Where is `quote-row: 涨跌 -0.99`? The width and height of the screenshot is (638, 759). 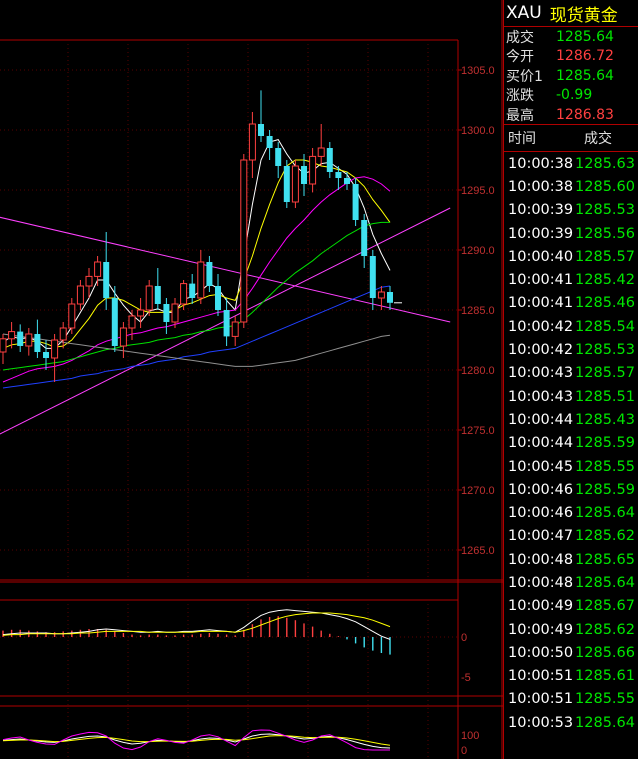 quote-row: 涨跌 -0.99 is located at coordinates (571, 96).